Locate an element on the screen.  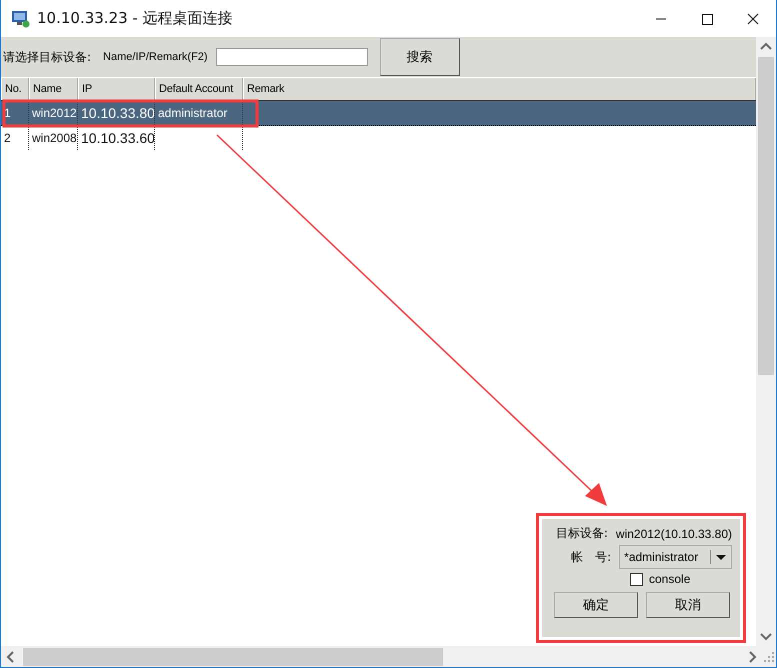
column-header: Name is located at coordinates (53, 89).